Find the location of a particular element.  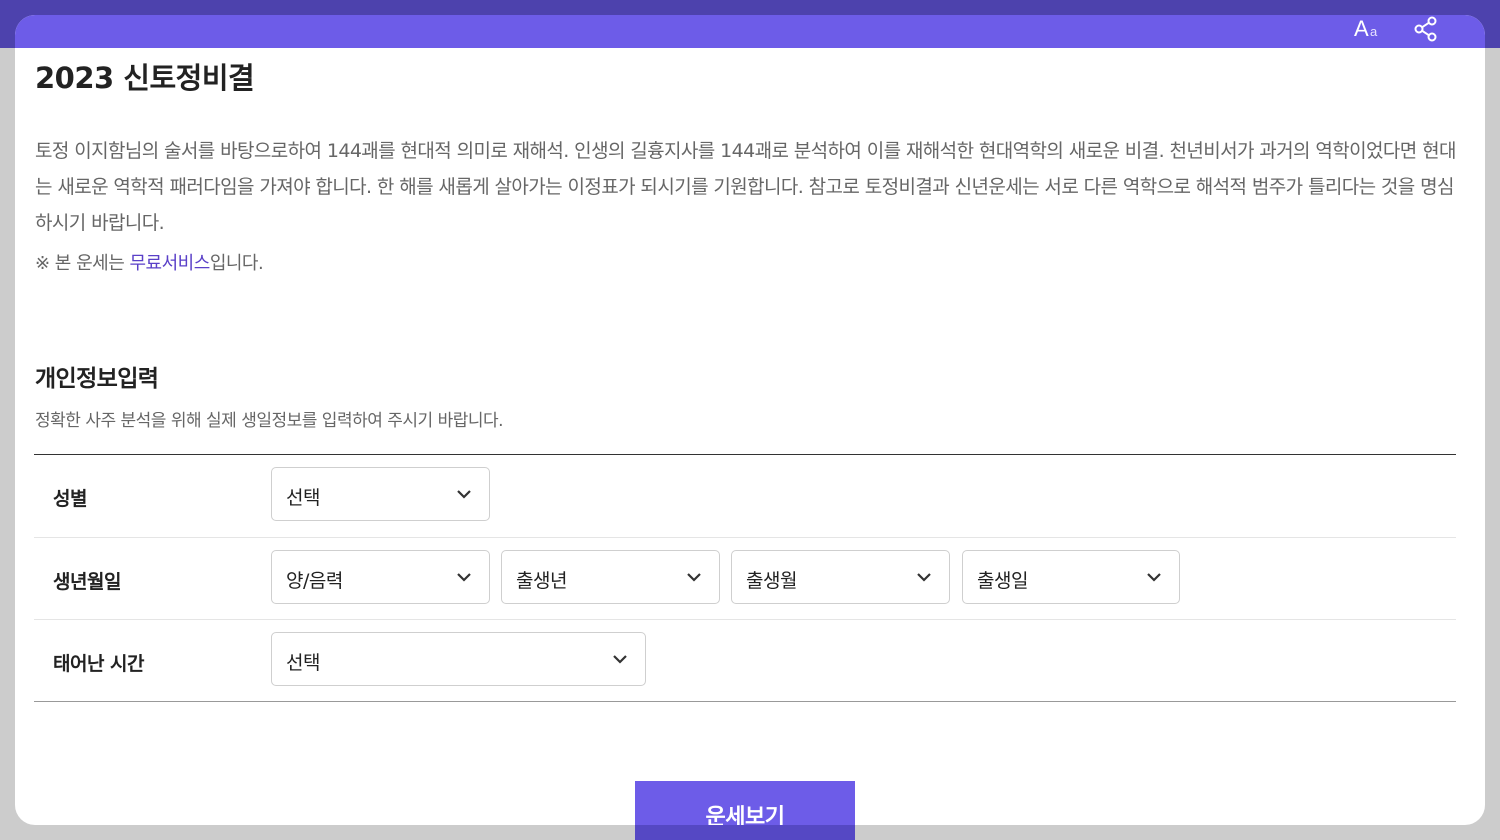

birthdate-label: 생년월일 is located at coordinates (87, 582).